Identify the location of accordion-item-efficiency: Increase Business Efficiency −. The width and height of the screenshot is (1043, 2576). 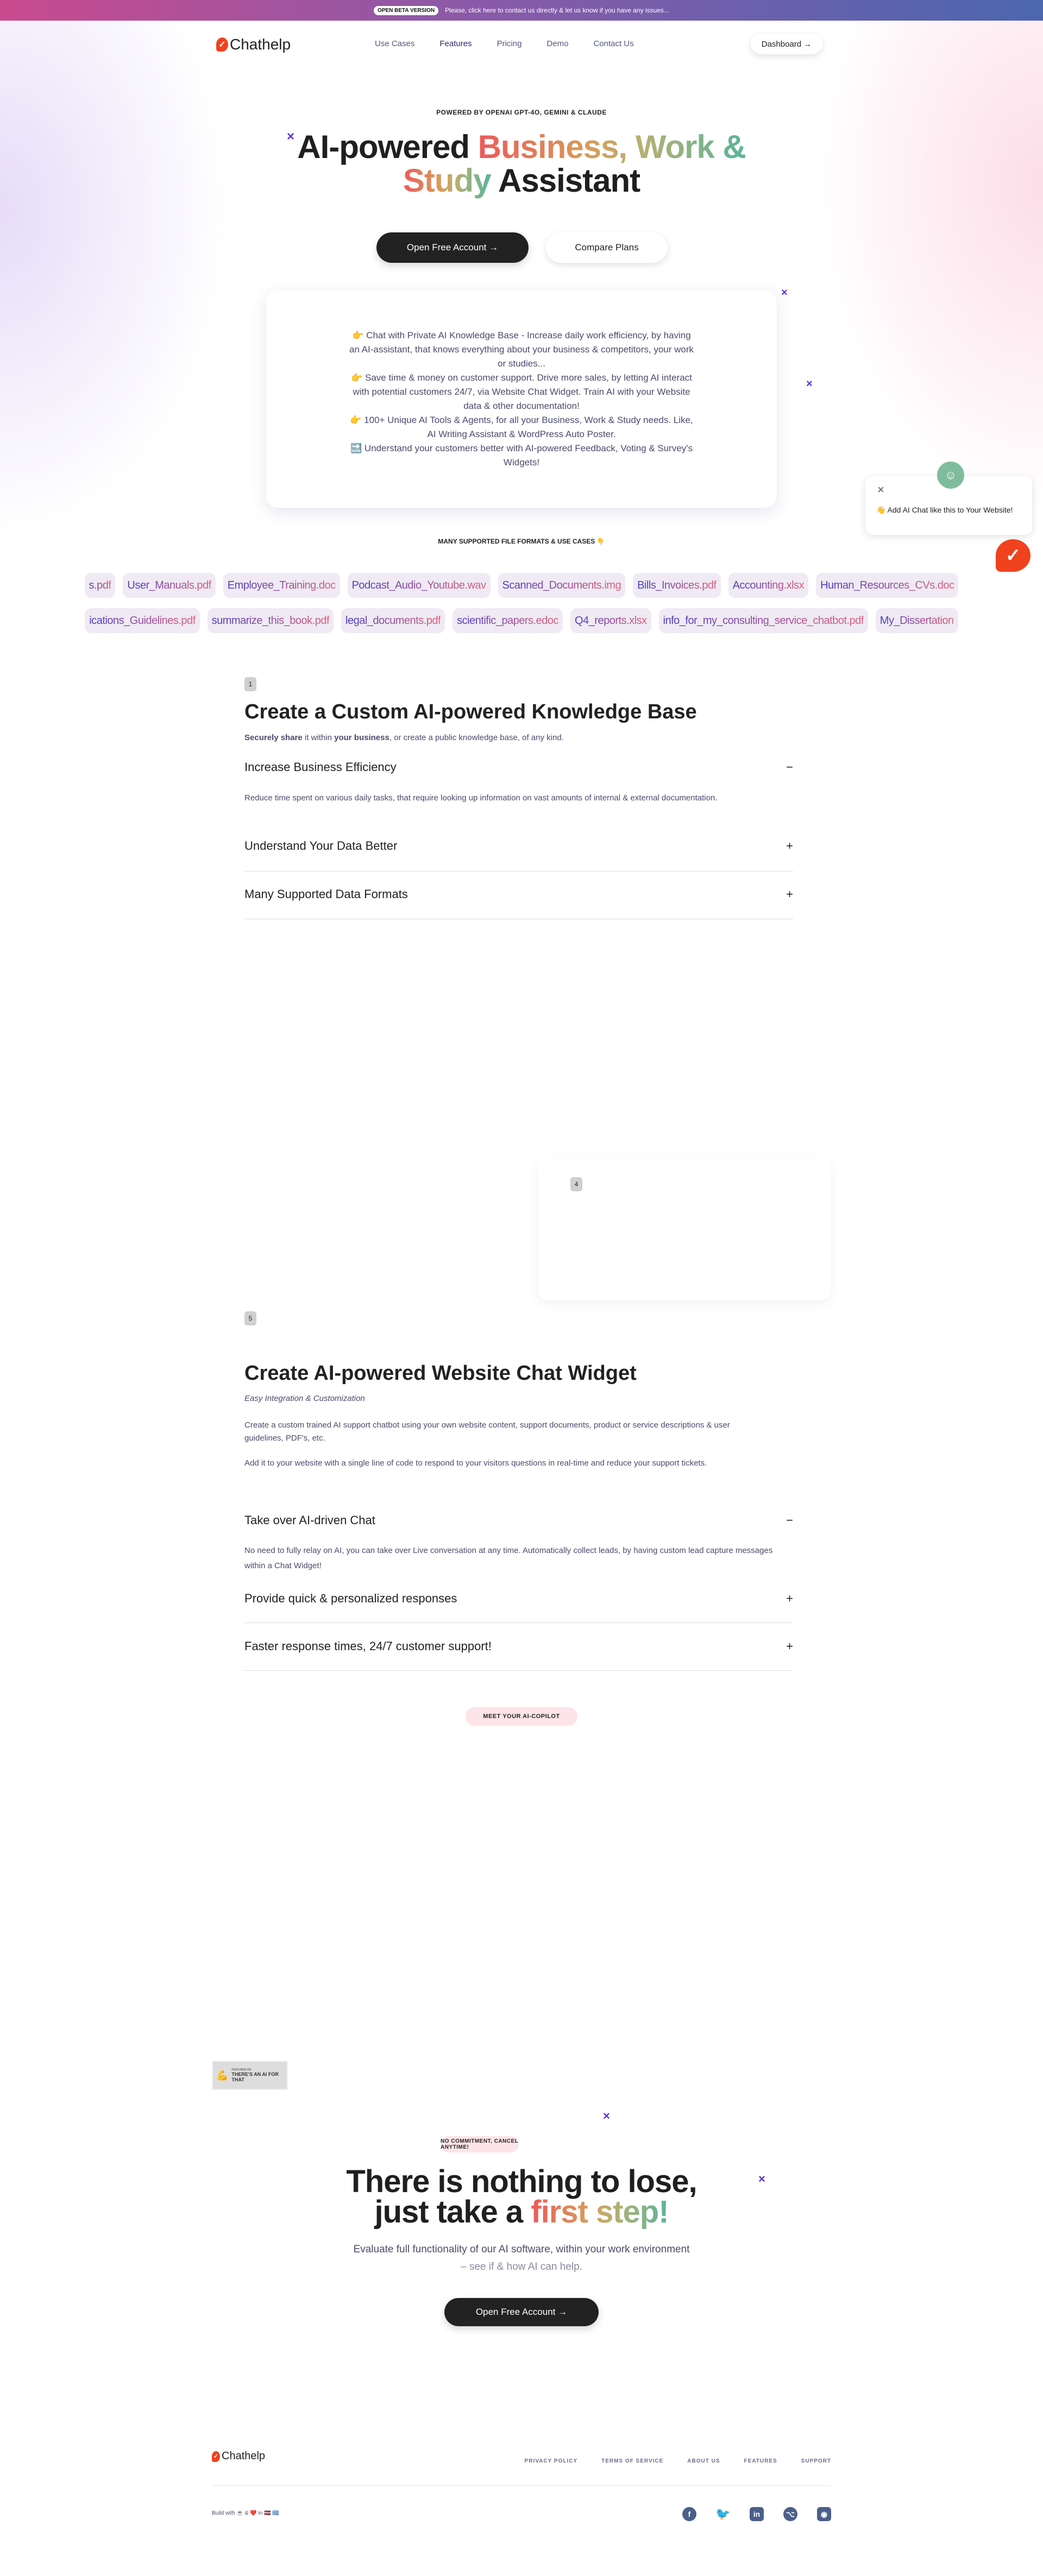
(518, 767).